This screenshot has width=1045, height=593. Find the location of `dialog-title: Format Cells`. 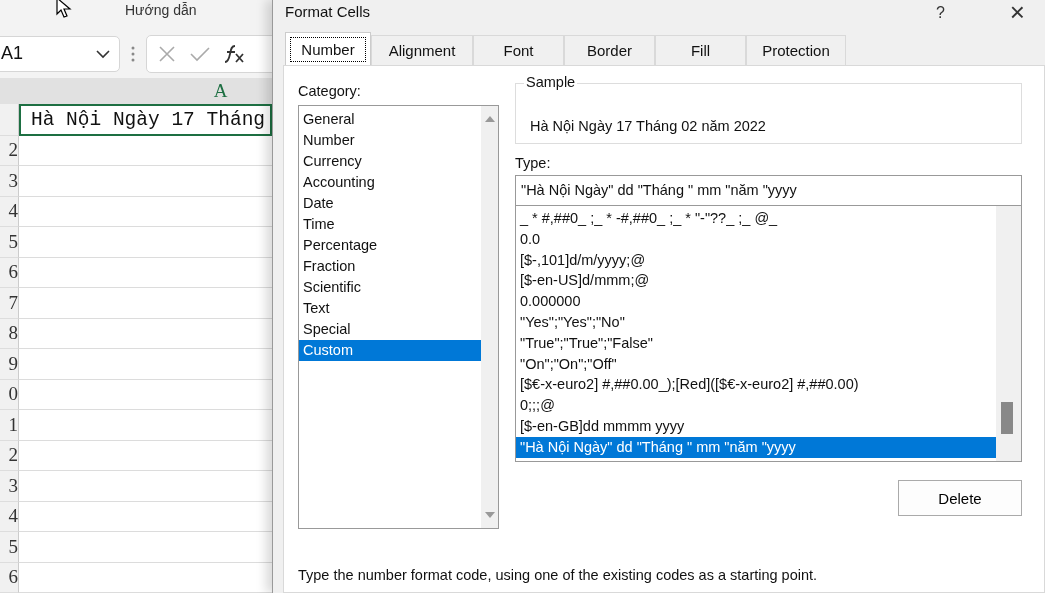

dialog-title: Format Cells is located at coordinates (327, 11).